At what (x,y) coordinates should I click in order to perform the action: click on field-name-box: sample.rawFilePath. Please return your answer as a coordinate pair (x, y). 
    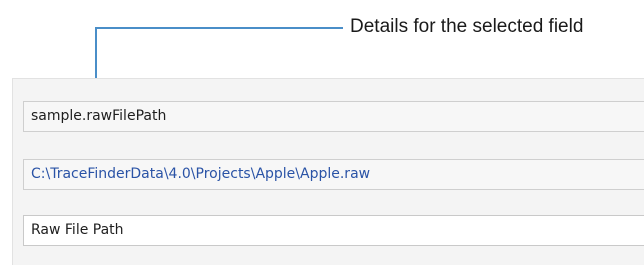
    Looking at the image, I should click on (333, 116).